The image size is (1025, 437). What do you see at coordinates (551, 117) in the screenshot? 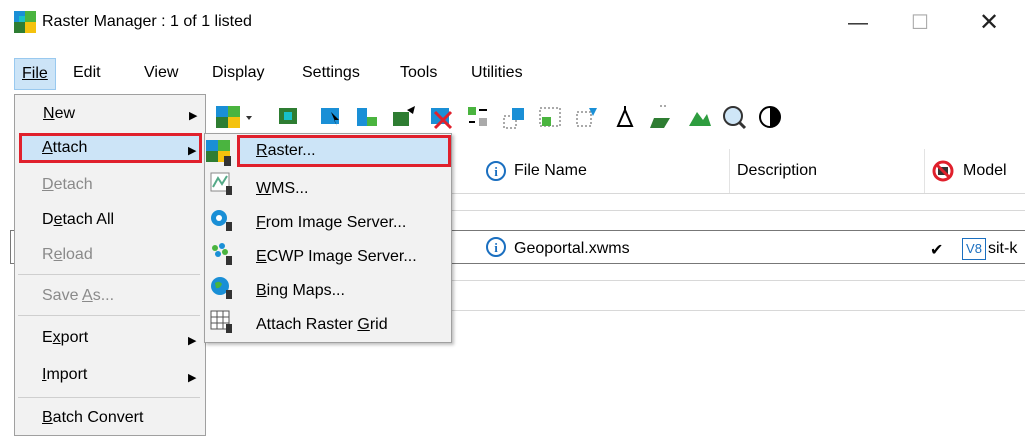
I see `warp-raster-icon` at bounding box center [551, 117].